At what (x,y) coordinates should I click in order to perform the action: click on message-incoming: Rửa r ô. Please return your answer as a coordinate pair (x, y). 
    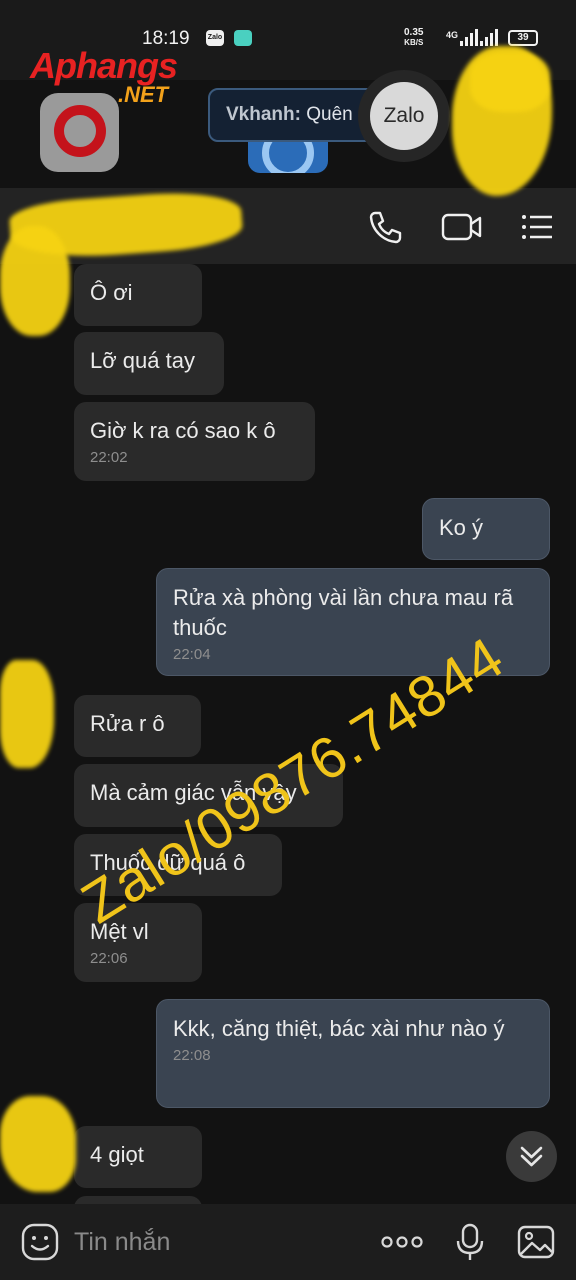
    Looking at the image, I should click on (137, 726).